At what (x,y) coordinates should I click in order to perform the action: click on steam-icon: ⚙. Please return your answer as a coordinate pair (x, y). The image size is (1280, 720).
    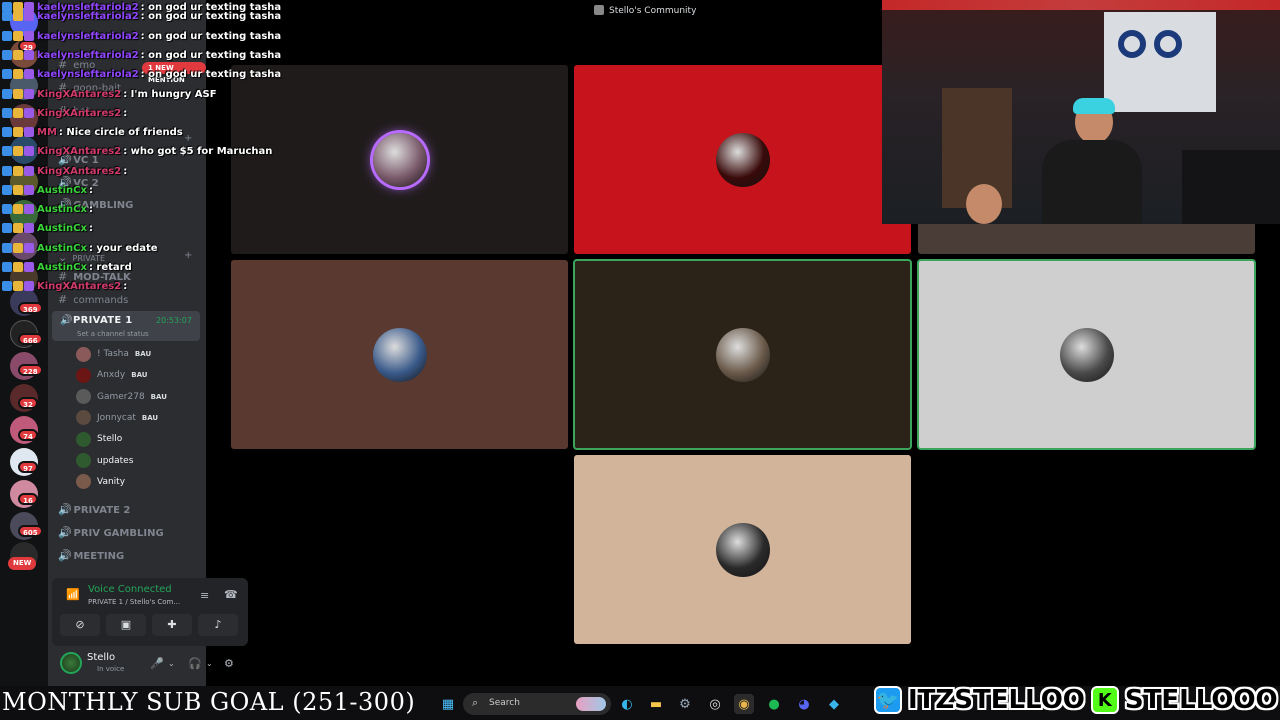
    Looking at the image, I should click on (685, 704).